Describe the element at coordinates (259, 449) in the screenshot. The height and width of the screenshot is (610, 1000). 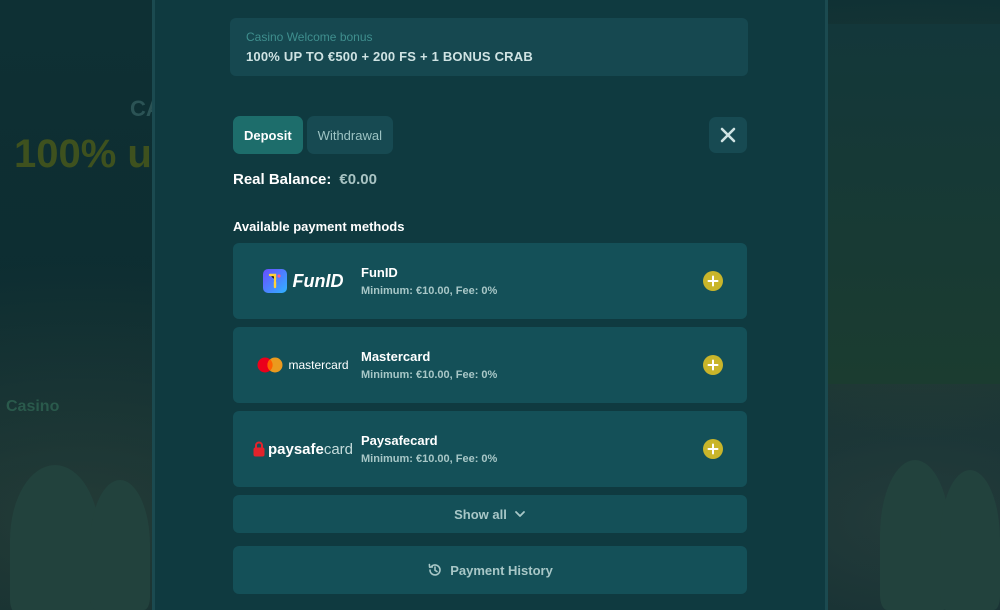
I see `lock-icon` at that location.